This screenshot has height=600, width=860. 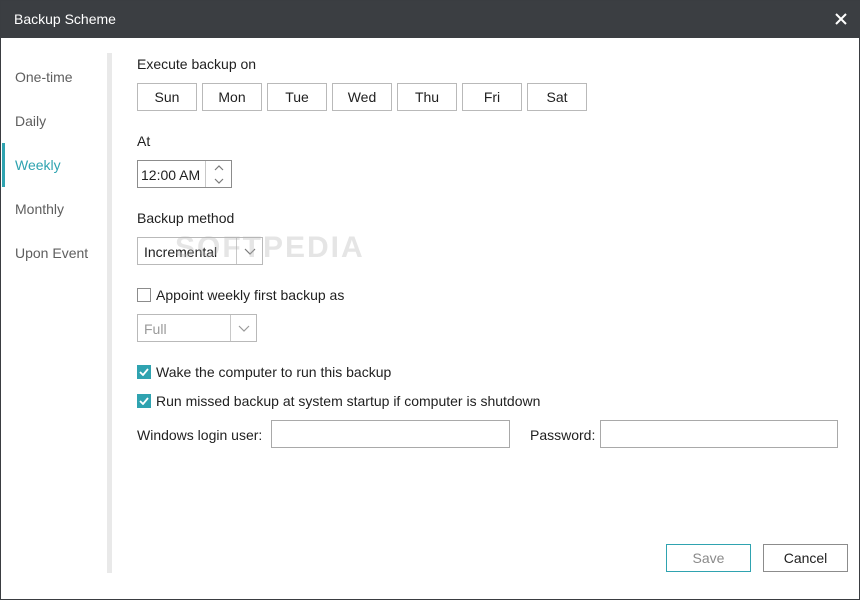 I want to click on run-missed-backup-checkbox, so click(x=144, y=401).